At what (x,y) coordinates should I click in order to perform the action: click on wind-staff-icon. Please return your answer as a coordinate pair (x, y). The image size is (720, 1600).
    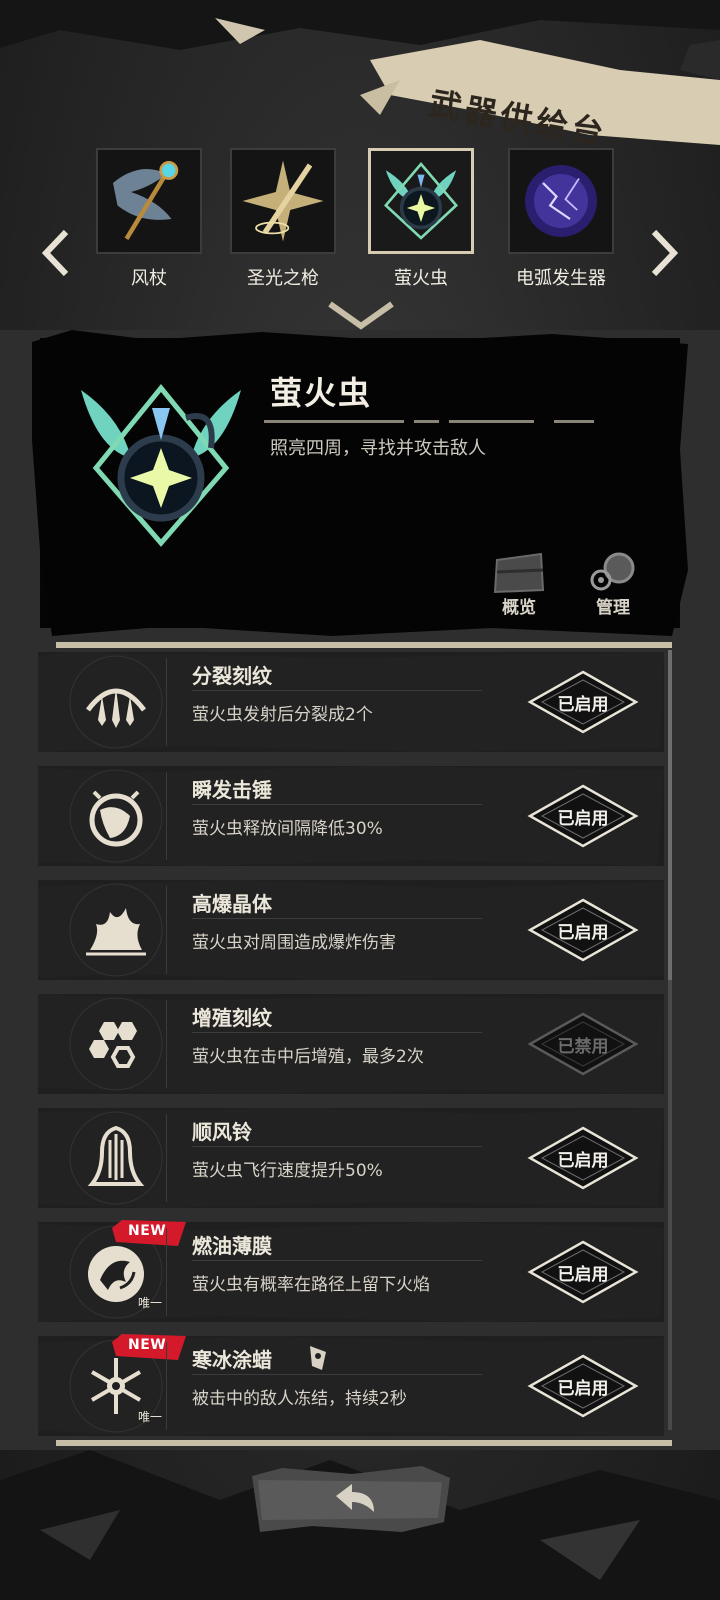
    Looking at the image, I should click on (146, 200).